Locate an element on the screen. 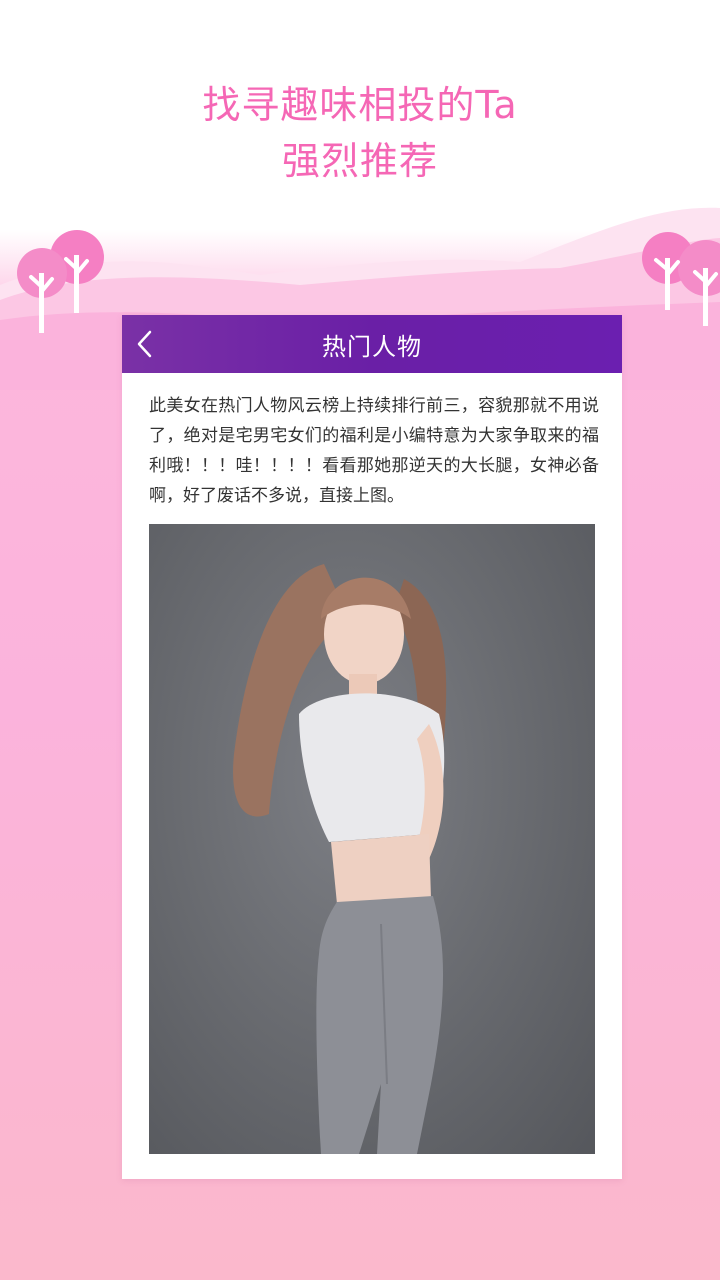 Image resolution: width=720 pixels, height=1280 pixels. tree-left-decoration is located at coordinates (60, 281).